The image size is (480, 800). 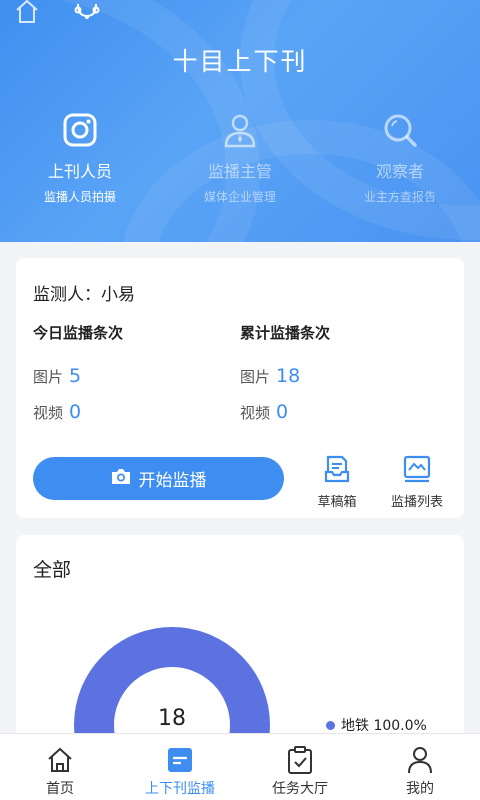 What do you see at coordinates (52, 570) in the screenshot?
I see `summary-title: 全部` at bounding box center [52, 570].